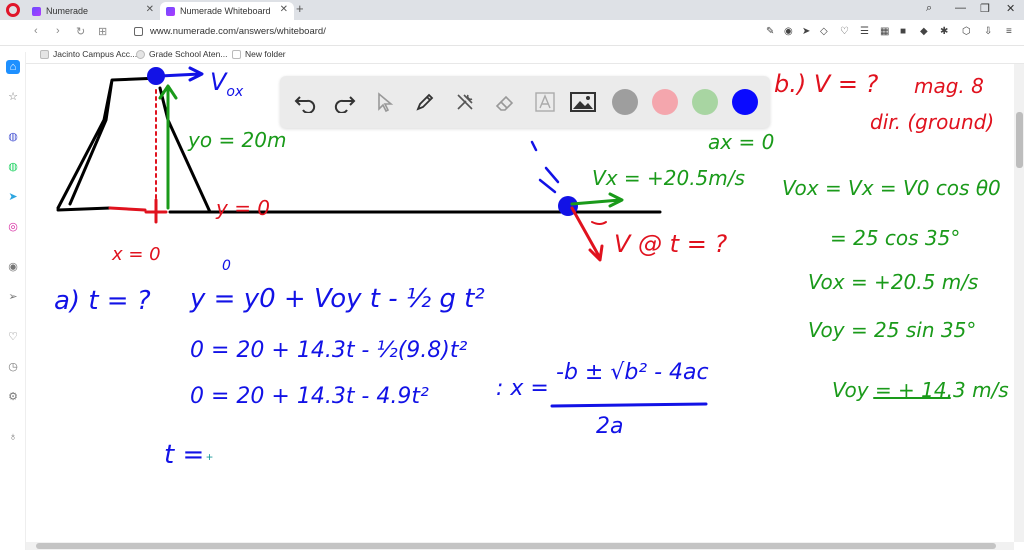 The image size is (1024, 550). Describe the element at coordinates (944, 31) in the screenshot. I see `puzzle-icon: ✱` at that location.